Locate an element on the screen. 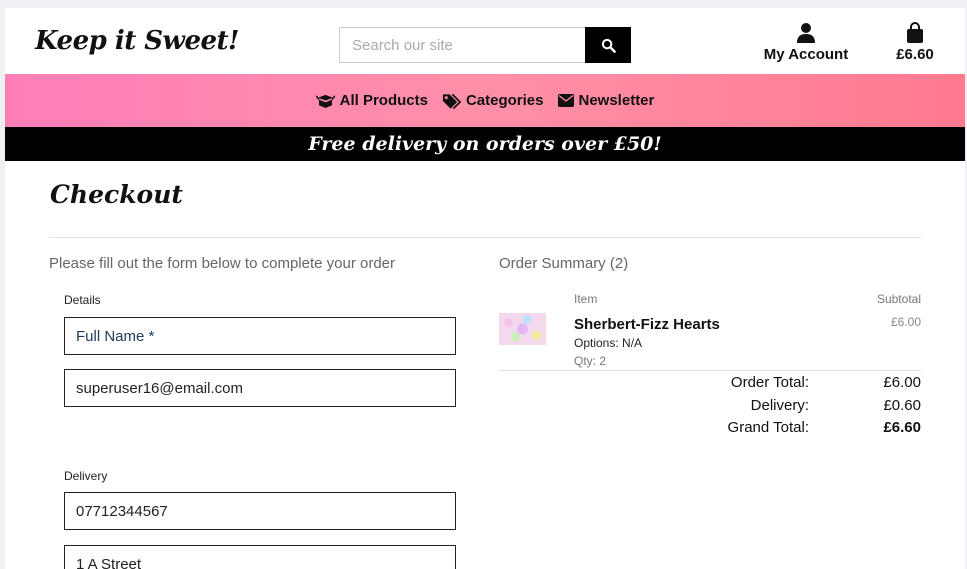  nav-categories: Categories is located at coordinates (493, 100).